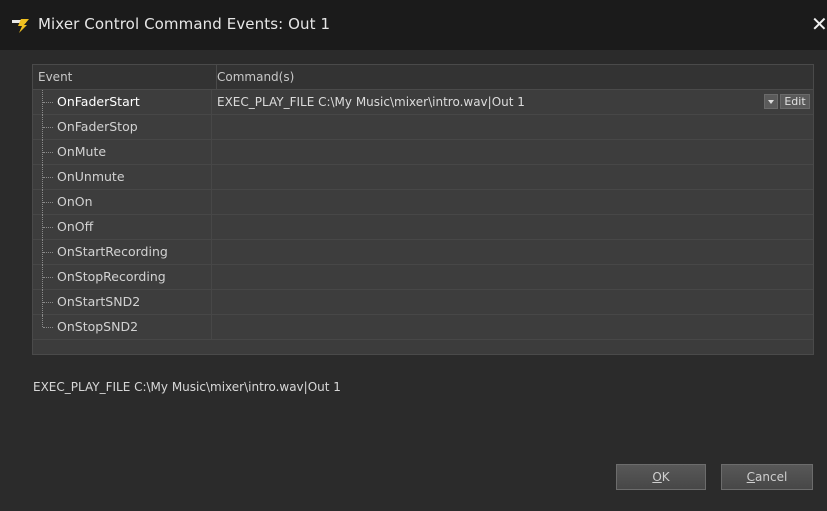 The image size is (827, 511). I want to click on event-cell: OnStopSND2, so click(122, 327).